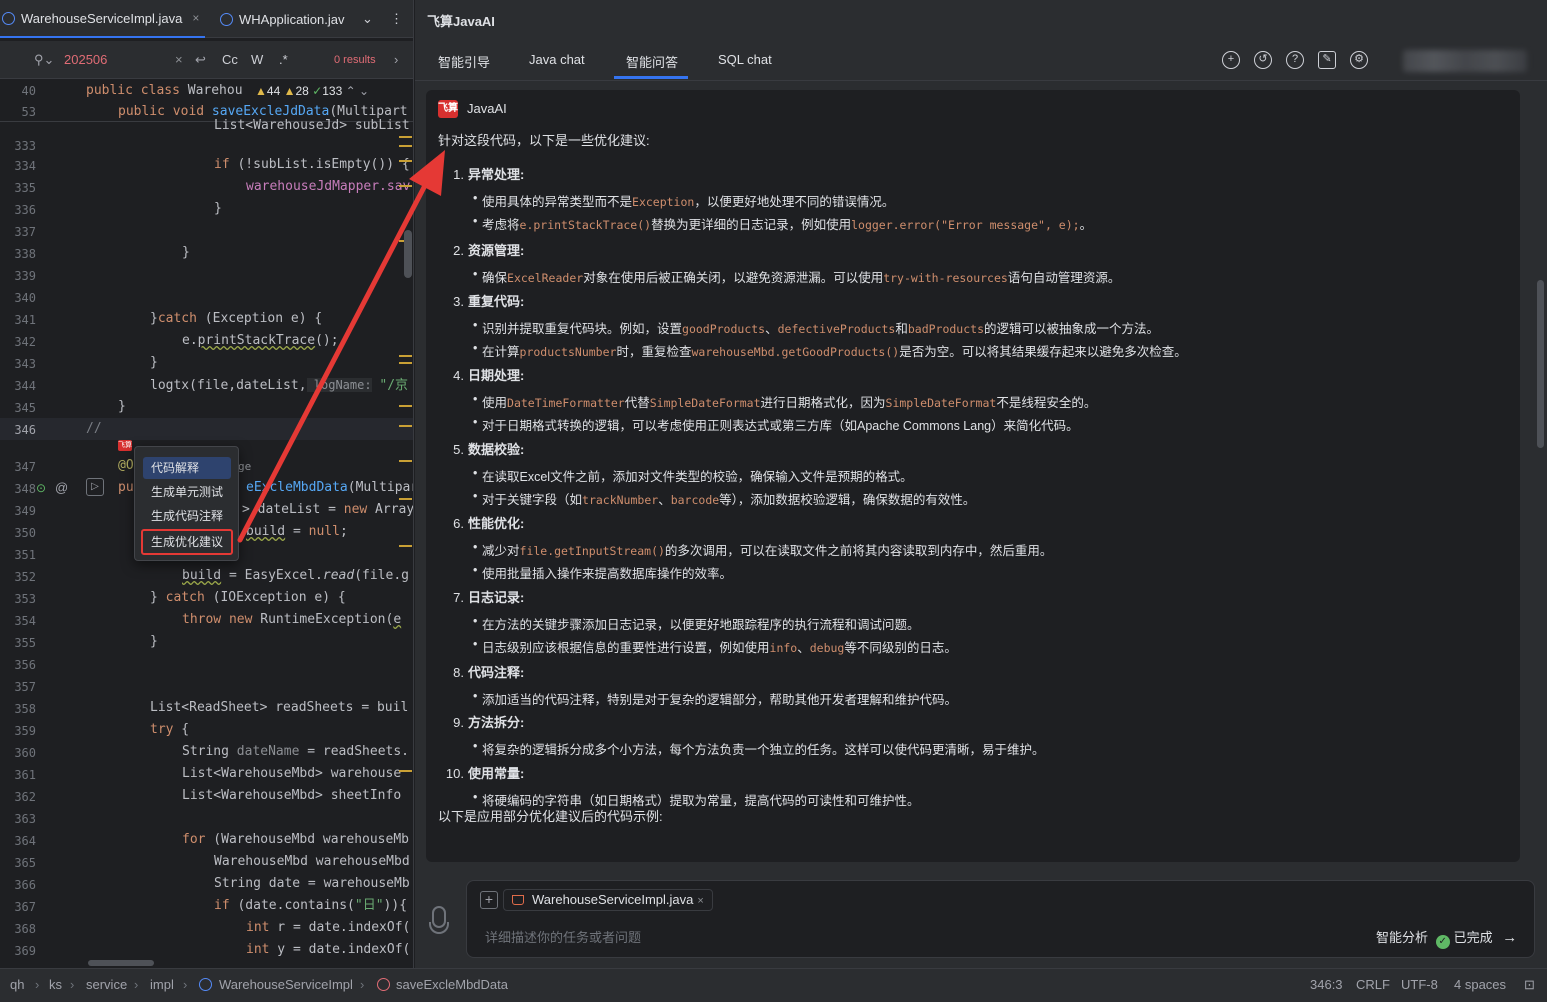 The image size is (1547, 1002). What do you see at coordinates (25, 408) in the screenshot?
I see `line-number: 345` at bounding box center [25, 408].